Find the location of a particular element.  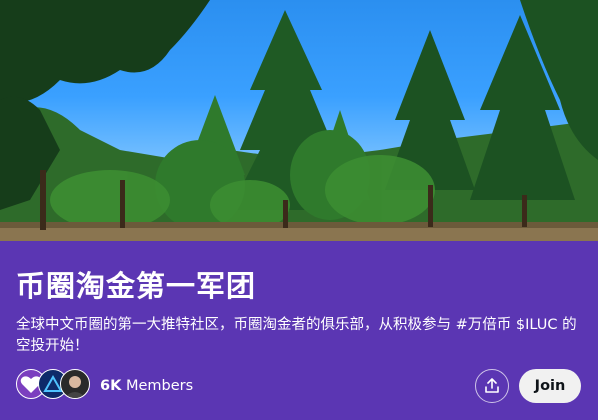

member-count: 6K Members is located at coordinates (146, 386).